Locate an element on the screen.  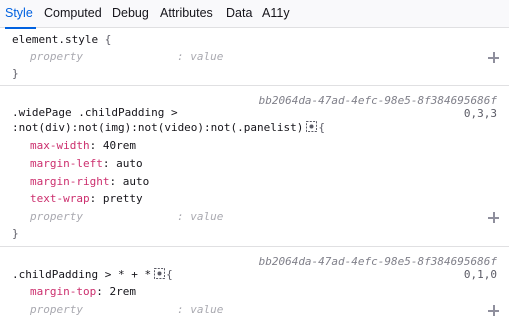
tab-attributes: Attributes is located at coordinates (186, 14).